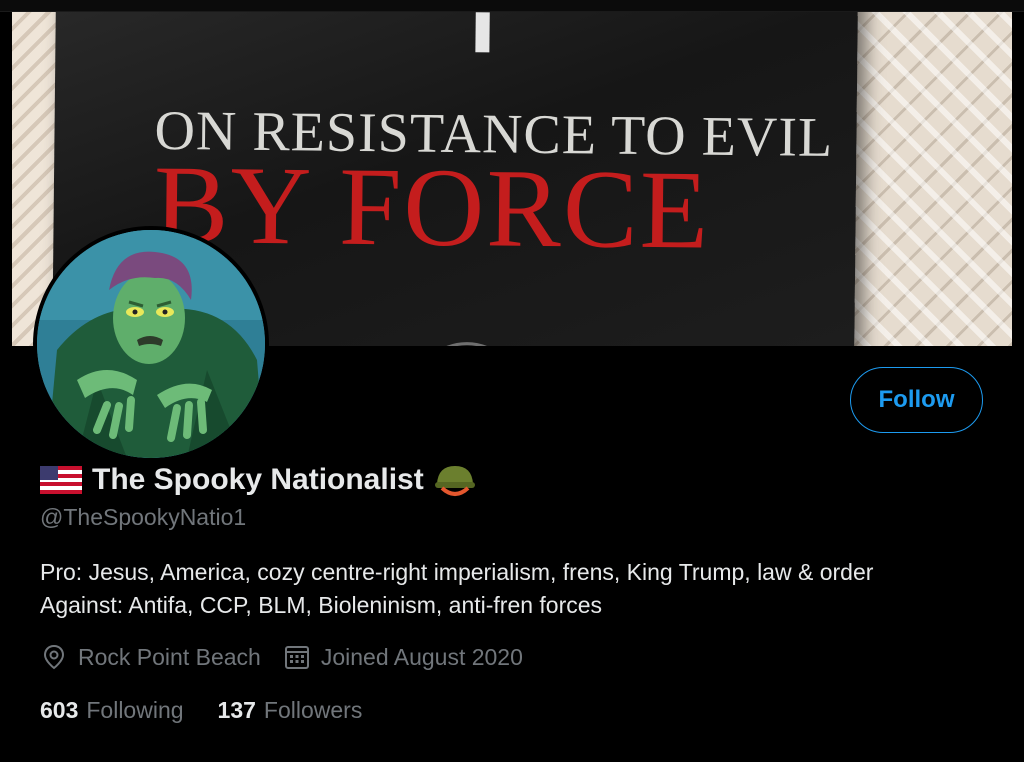 The image size is (1024, 762). I want to click on location-pin-icon, so click(54, 657).